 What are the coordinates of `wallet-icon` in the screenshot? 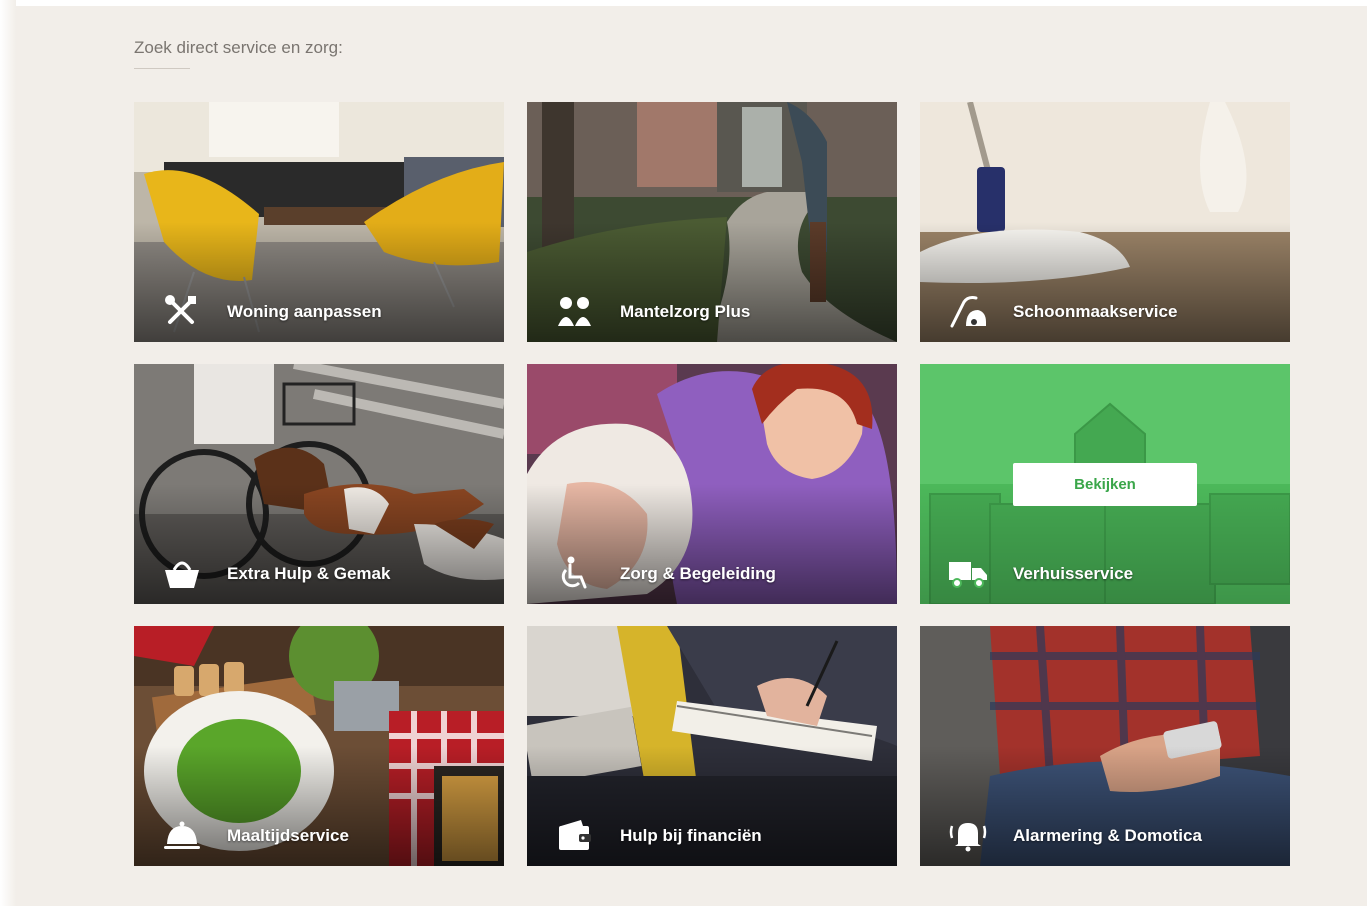 It's located at (575, 835).